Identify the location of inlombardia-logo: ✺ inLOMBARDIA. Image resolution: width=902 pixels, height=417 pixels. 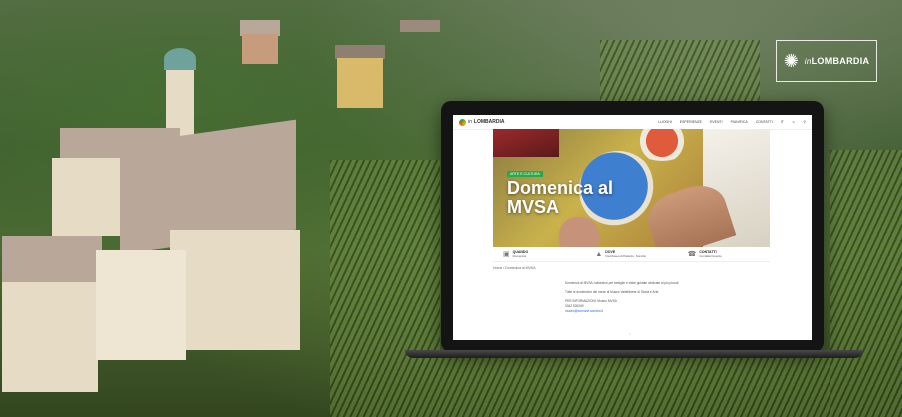
(826, 61).